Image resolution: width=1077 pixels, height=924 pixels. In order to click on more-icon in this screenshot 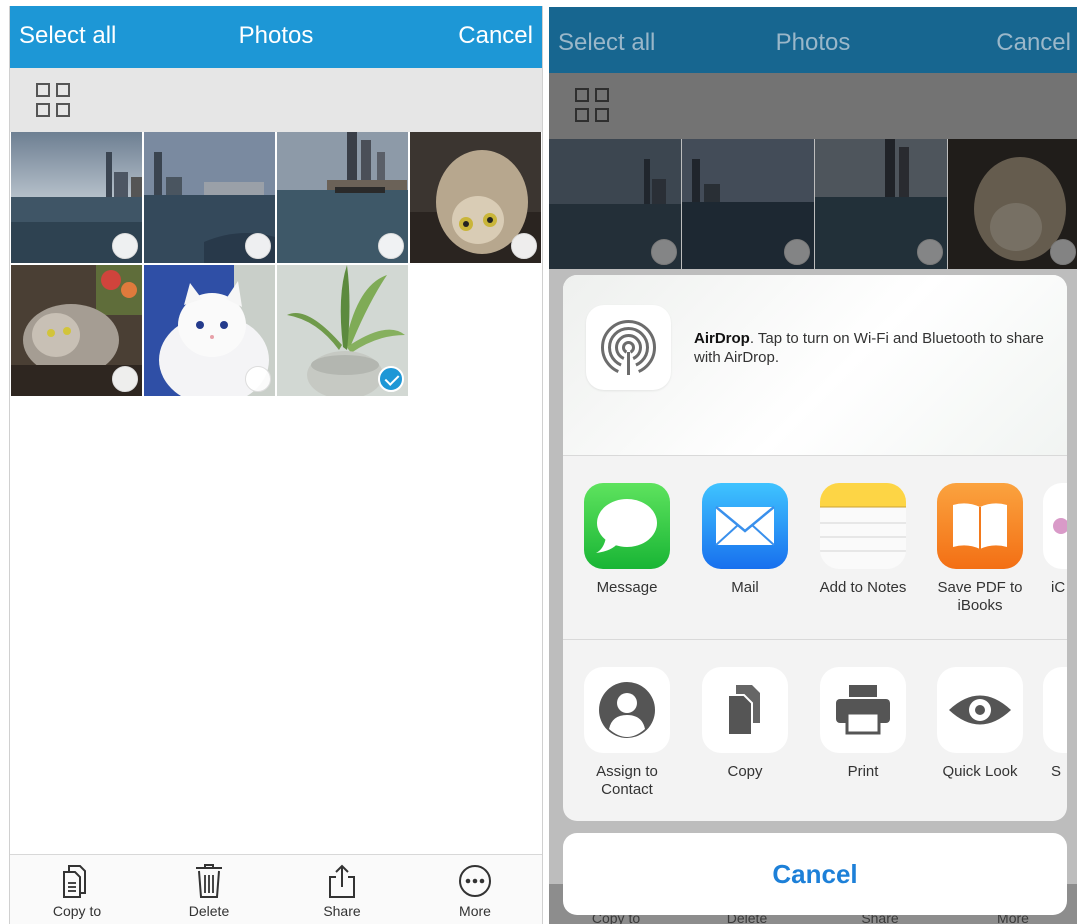, I will do `click(475, 881)`.